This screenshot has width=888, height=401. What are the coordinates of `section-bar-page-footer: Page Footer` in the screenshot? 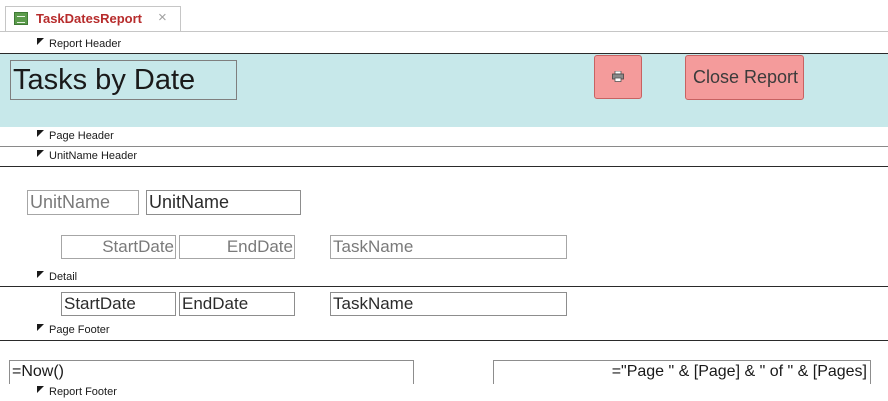 It's located at (444, 330).